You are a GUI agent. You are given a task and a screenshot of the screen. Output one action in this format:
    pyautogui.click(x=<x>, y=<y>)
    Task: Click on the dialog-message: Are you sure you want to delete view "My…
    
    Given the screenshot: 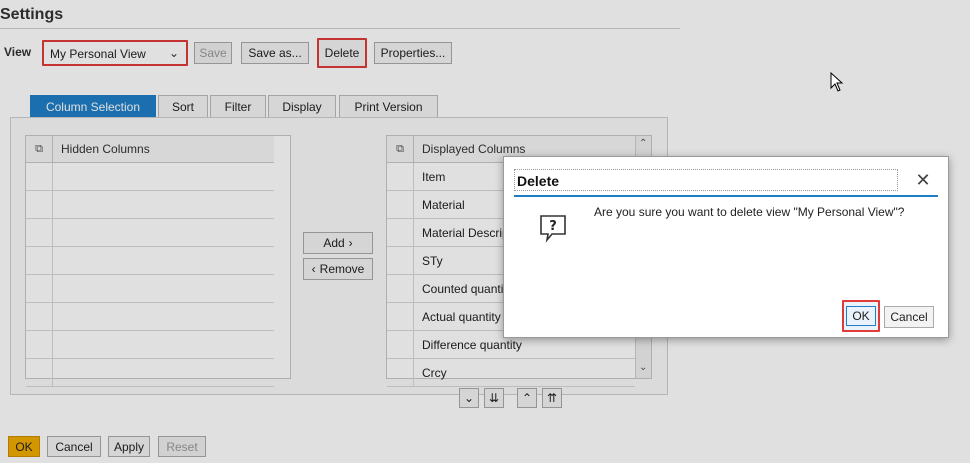 What is the action you would take?
    pyautogui.click(x=749, y=212)
    